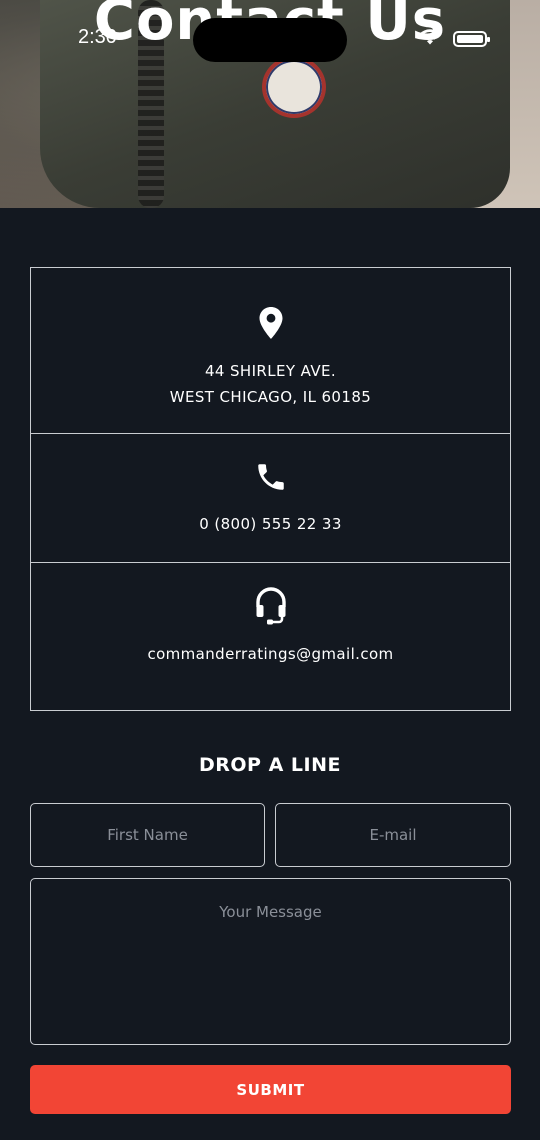 Image resolution: width=540 pixels, height=1140 pixels. I want to click on address-line-1: 44 SHIRLEY AVE., so click(270, 371).